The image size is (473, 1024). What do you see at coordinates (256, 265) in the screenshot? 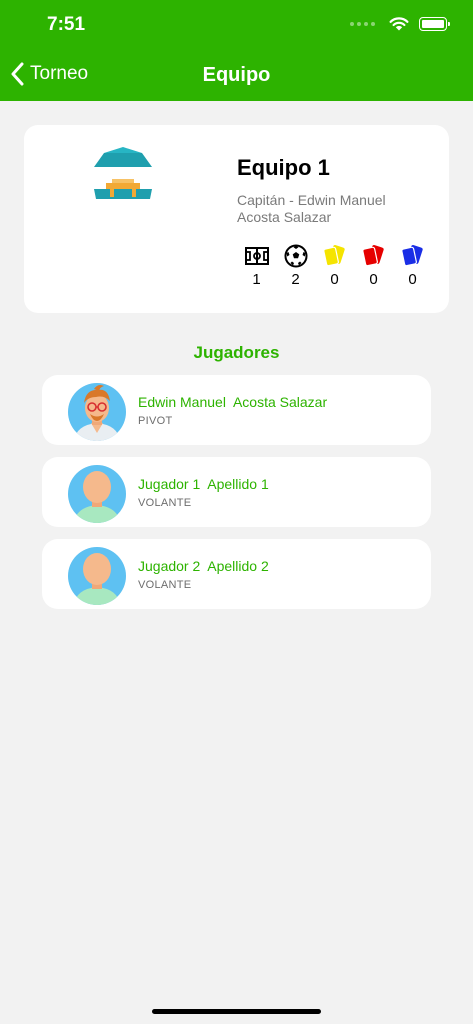
I see `stat-field: 1` at bounding box center [256, 265].